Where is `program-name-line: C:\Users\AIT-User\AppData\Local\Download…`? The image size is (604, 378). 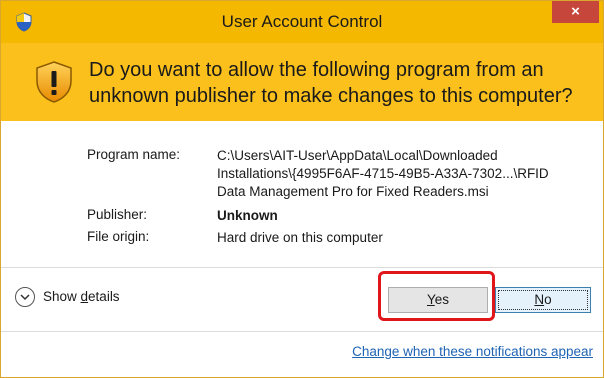 program-name-line: C:\Users\AIT-User\AppData\Local\Download… is located at coordinates (357, 155).